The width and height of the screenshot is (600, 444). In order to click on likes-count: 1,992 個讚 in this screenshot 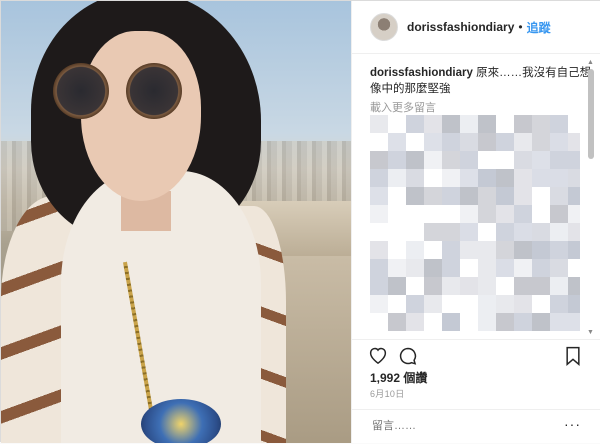, I will do `click(398, 377)`.